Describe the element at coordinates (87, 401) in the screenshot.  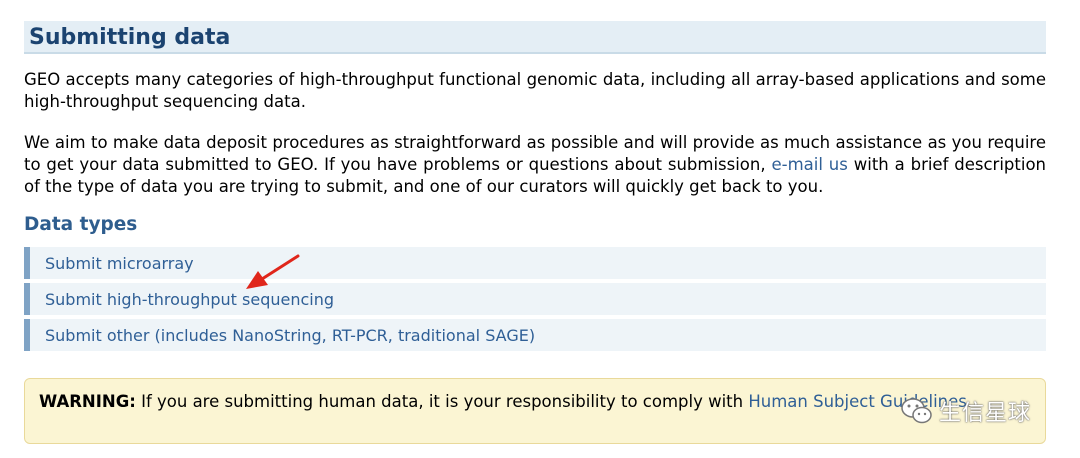
I see `warning-label: WARNING:` at that location.